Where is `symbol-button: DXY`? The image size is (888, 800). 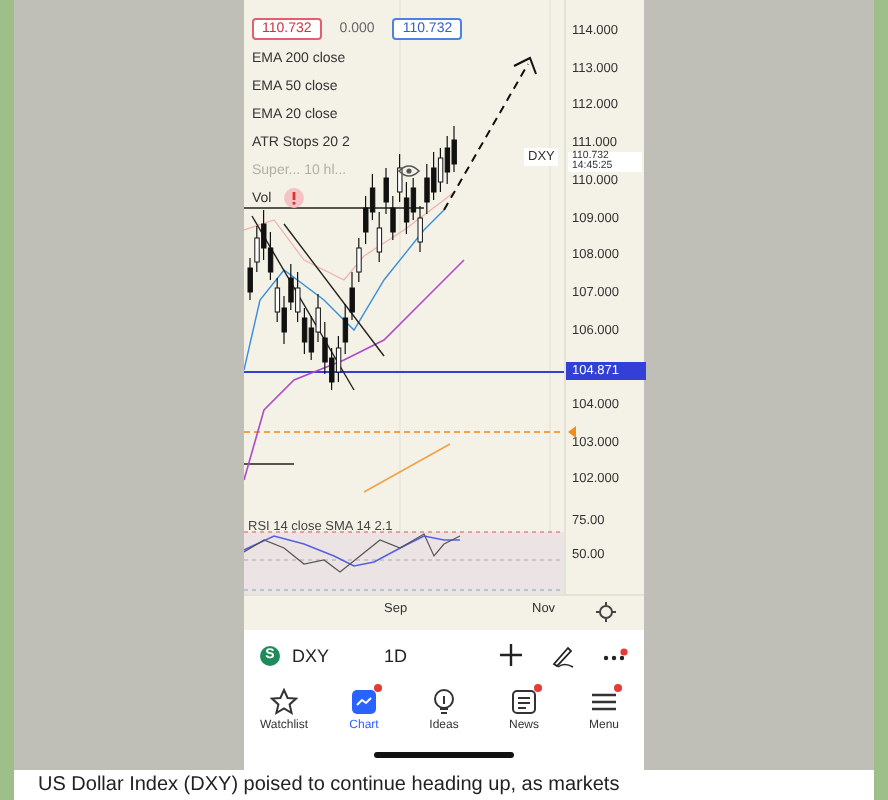 symbol-button: DXY is located at coordinates (332, 655).